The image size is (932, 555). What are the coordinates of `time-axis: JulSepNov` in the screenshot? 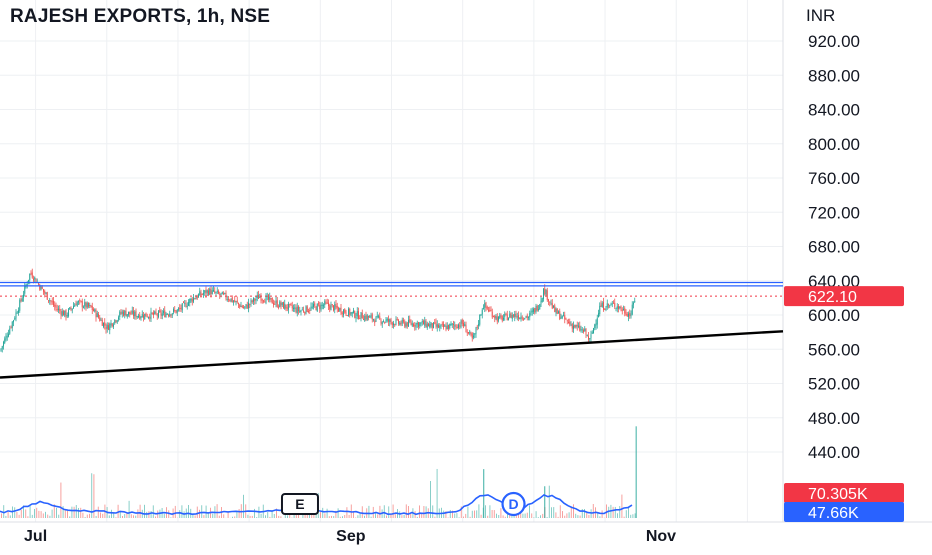 It's located at (350, 536).